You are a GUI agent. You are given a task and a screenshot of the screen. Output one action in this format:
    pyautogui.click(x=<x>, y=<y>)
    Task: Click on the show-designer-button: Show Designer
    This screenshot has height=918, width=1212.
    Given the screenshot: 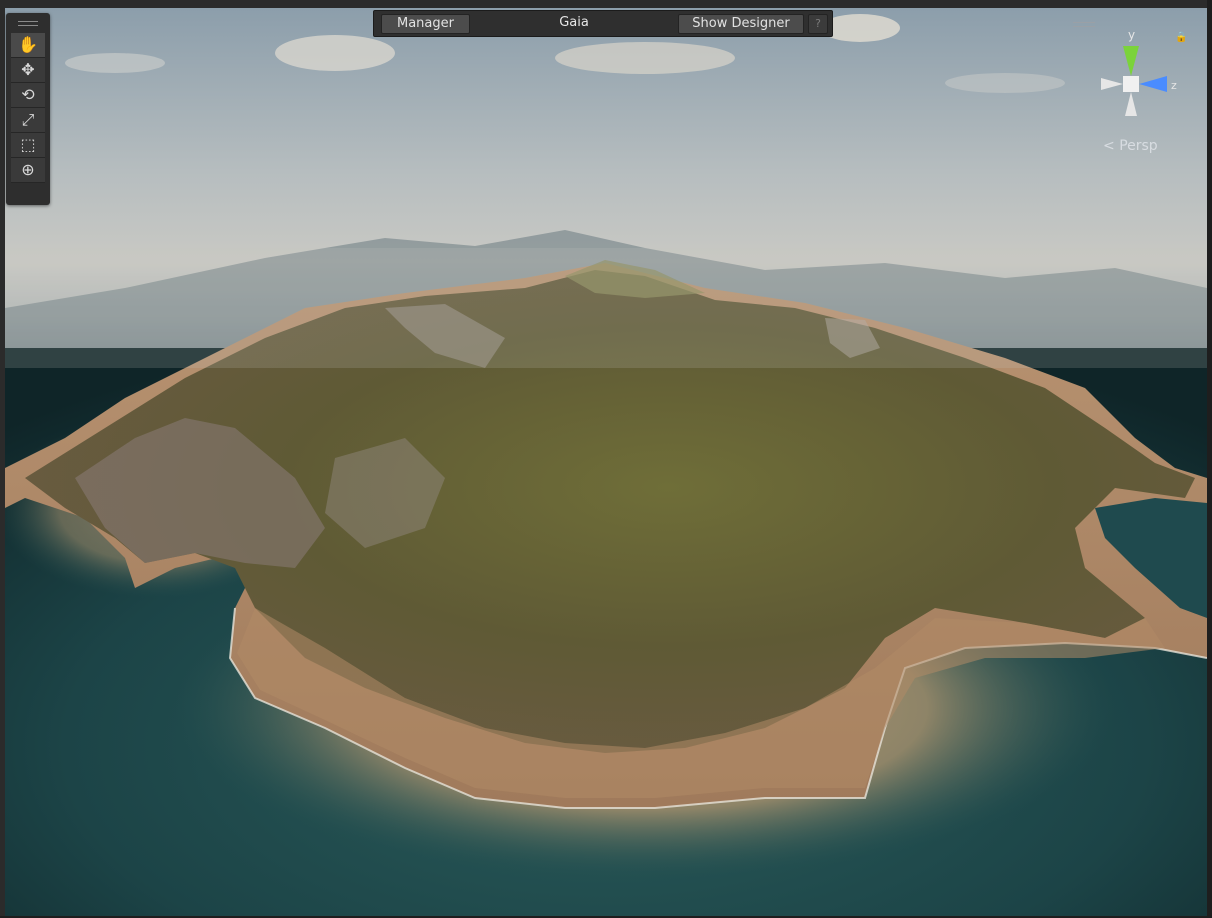 What is the action you would take?
    pyautogui.click(x=741, y=24)
    